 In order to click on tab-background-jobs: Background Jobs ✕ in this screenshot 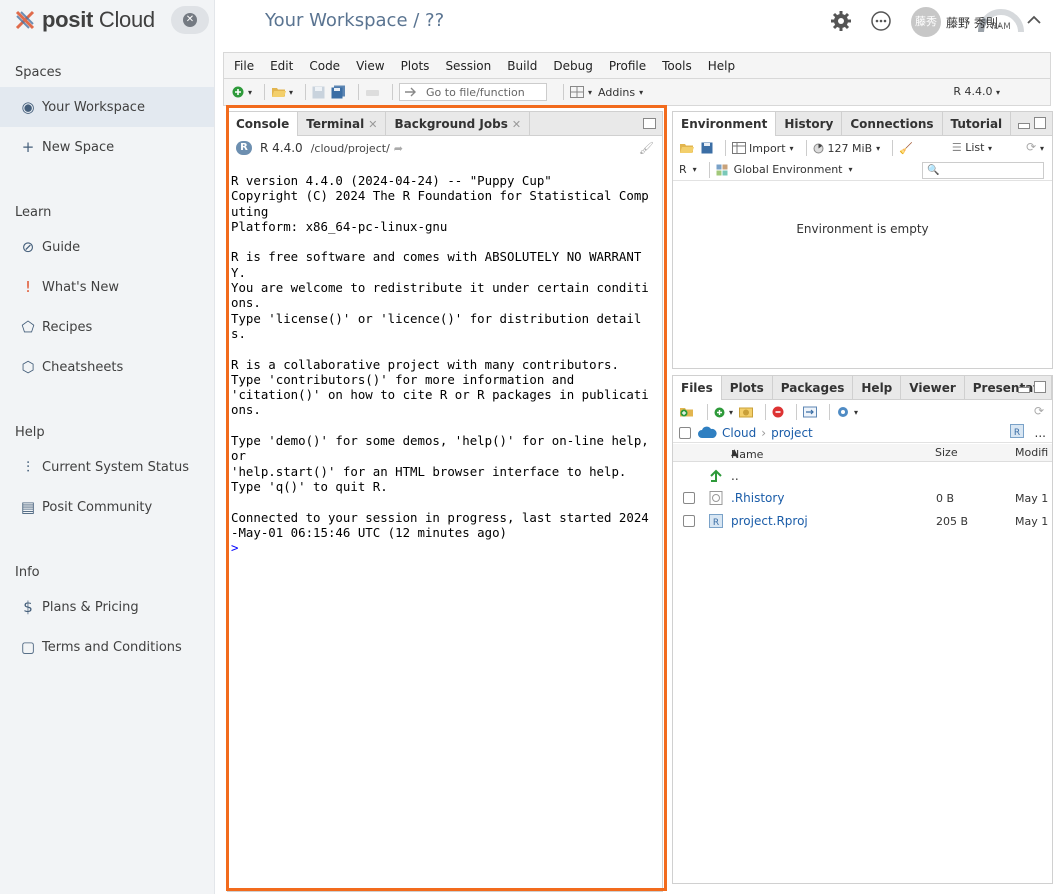, I will do `click(458, 124)`.